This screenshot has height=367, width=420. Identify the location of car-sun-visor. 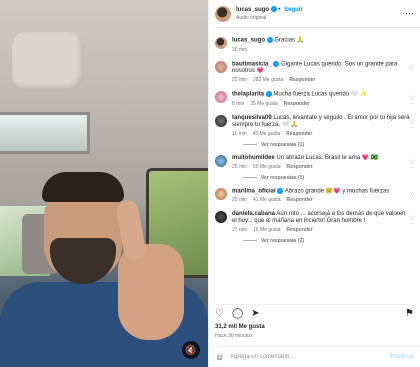
(48, 61).